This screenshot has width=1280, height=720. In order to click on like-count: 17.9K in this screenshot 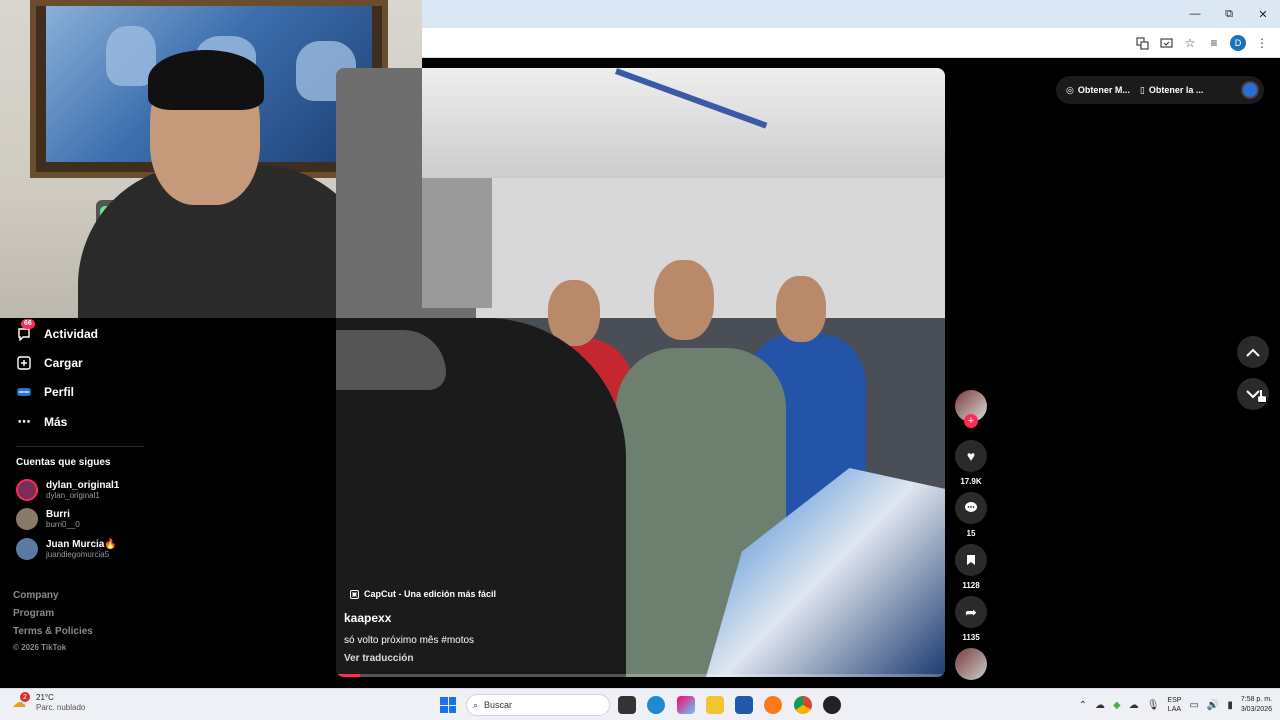, I will do `click(971, 481)`.